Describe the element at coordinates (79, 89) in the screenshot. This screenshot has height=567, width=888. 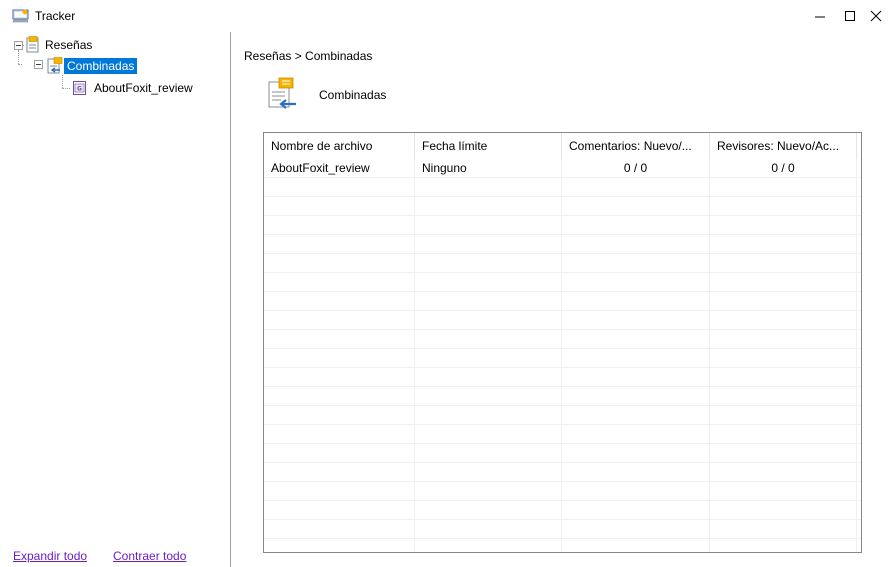
I see `svg-text: G` at that location.